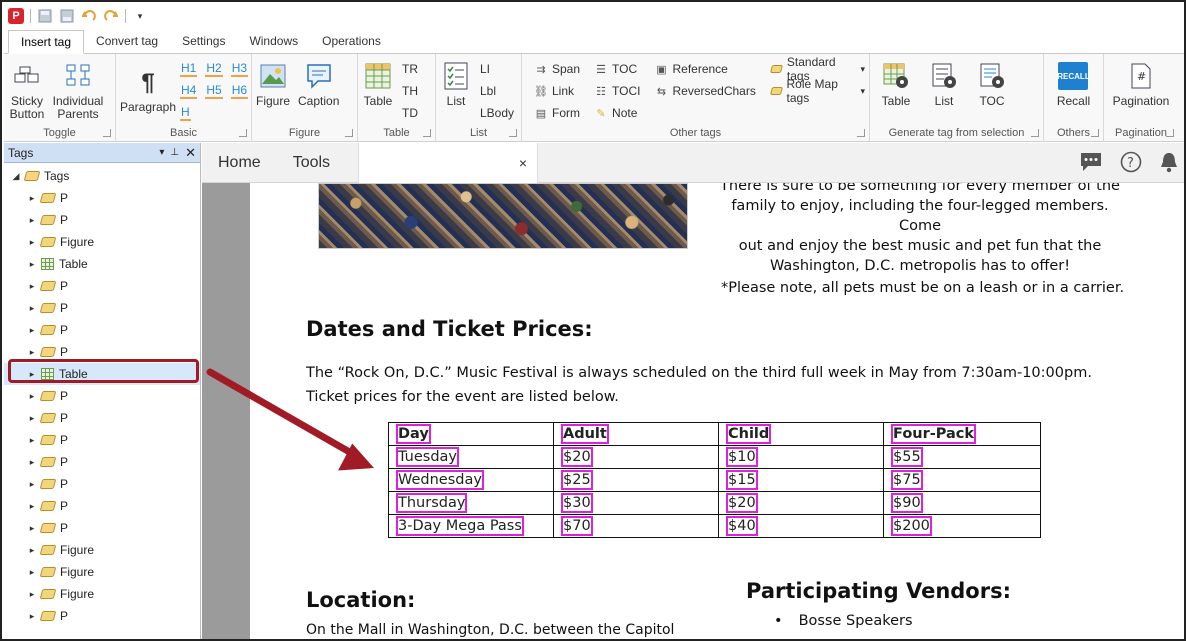  Describe the element at coordinates (239, 91) in the screenshot. I see `h6-button: H6` at that location.